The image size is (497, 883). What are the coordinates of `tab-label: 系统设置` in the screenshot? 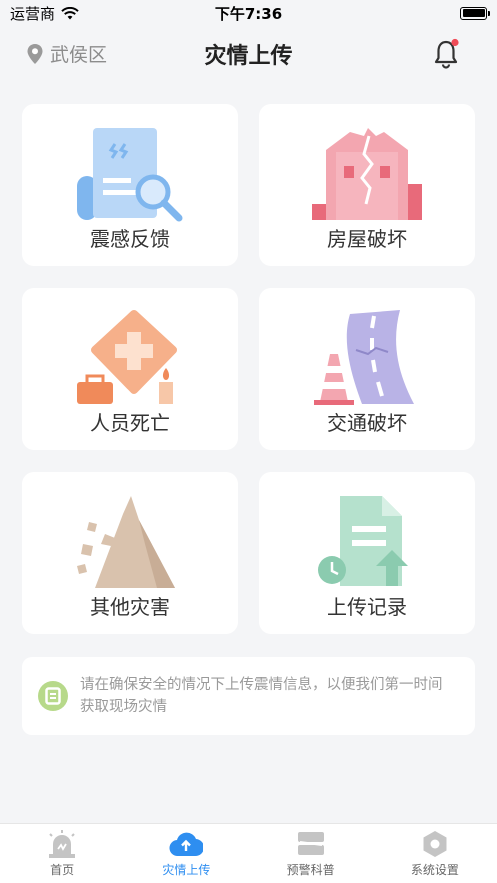 It's located at (434, 870).